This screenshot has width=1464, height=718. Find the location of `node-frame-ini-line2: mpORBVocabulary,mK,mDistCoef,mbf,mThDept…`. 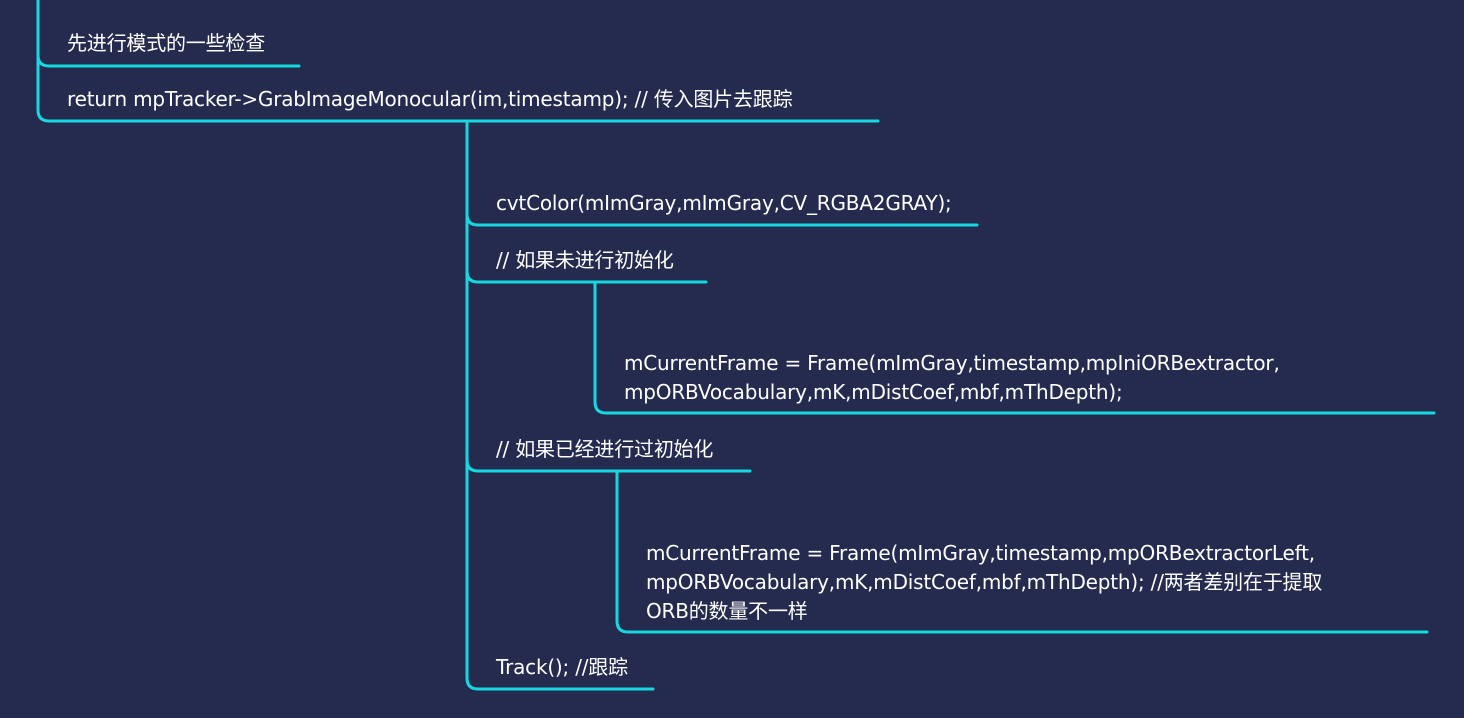

node-frame-ini-line2: mpORBVocabulary,mK,mDistCoef,mbf,mThDept… is located at coordinates (873, 392).